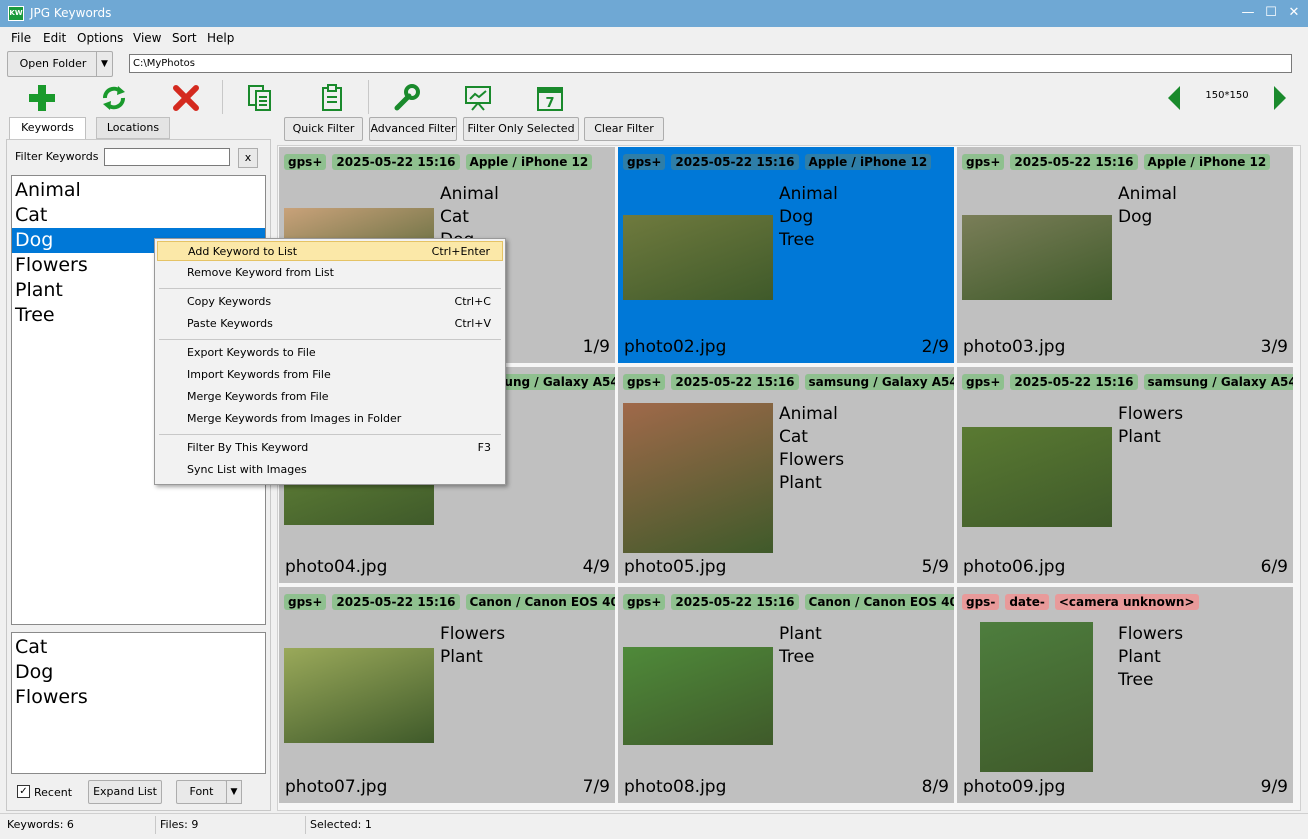  I want to click on folder-path-input, so click(710, 63).